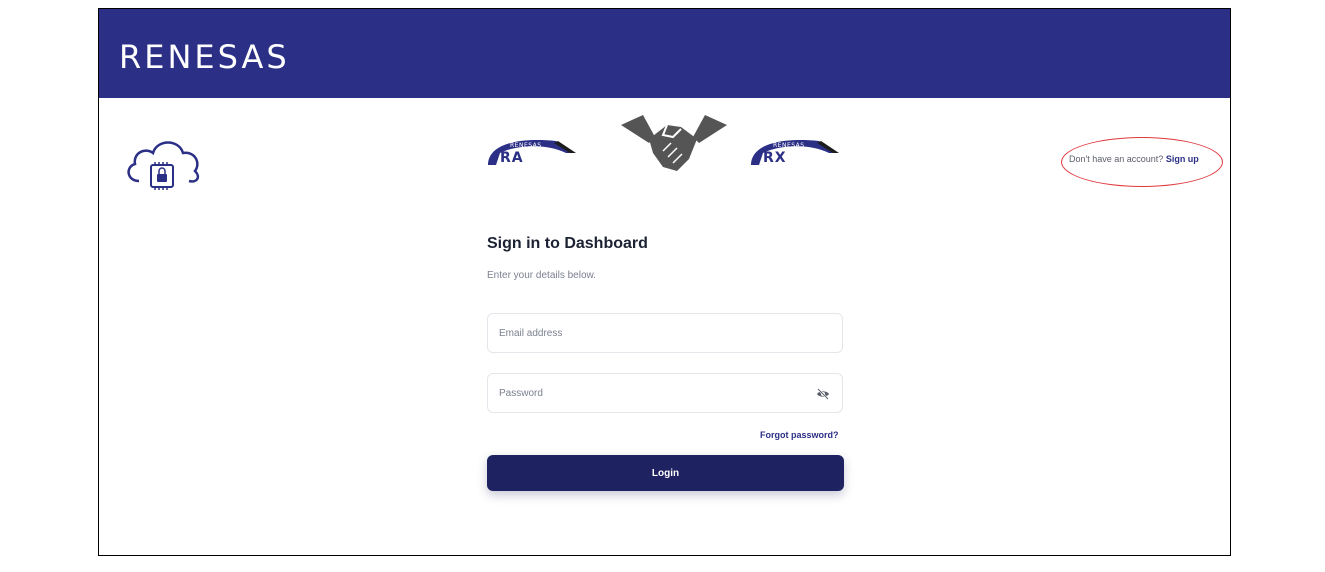 The height and width of the screenshot is (572, 1325). Describe the element at coordinates (789, 145) in the screenshot. I see `rx-logo-brand: RENESAS` at that location.